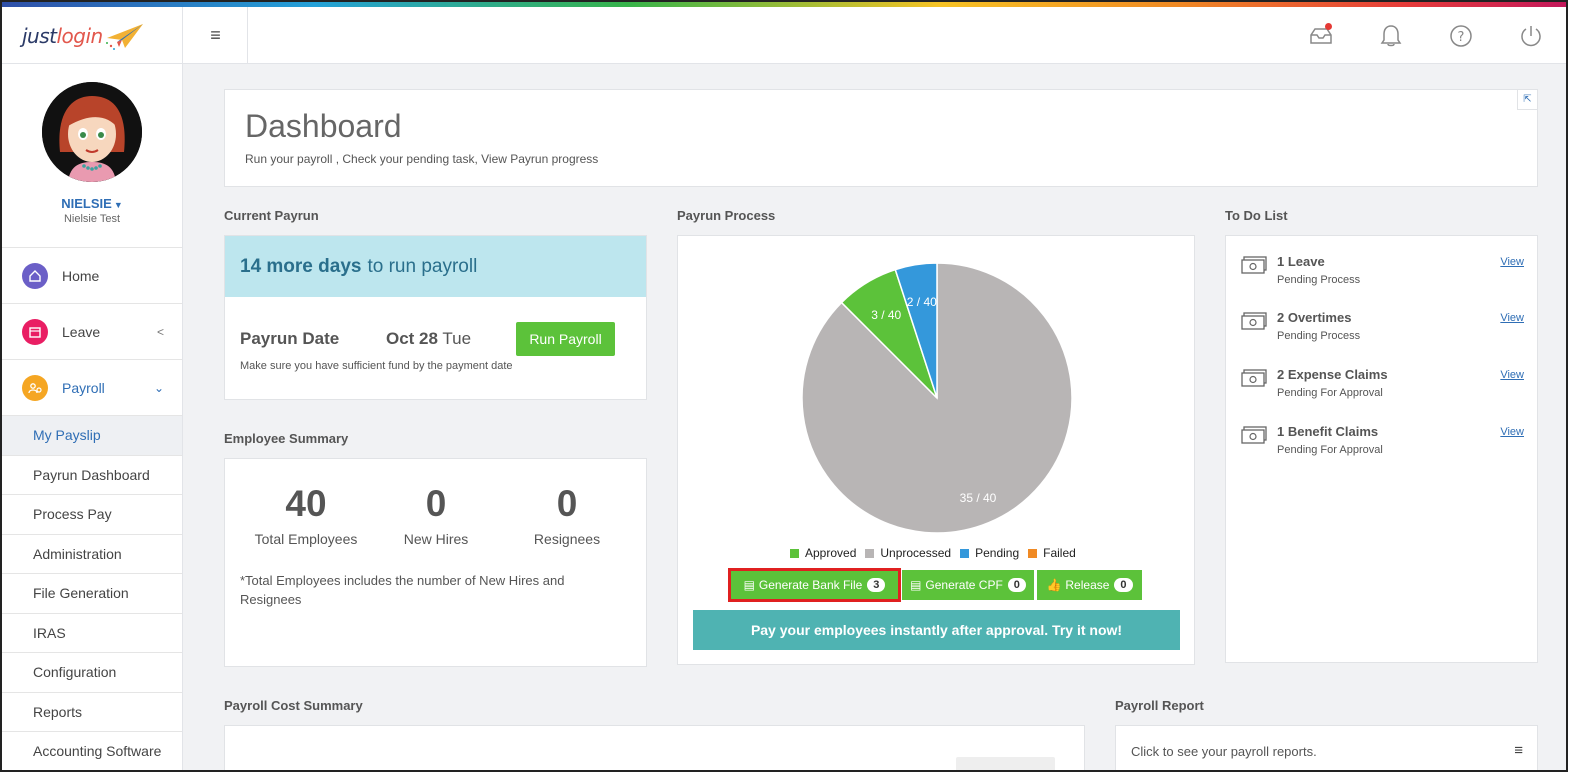  I want to click on legend-approved: Approved, so click(823, 553).